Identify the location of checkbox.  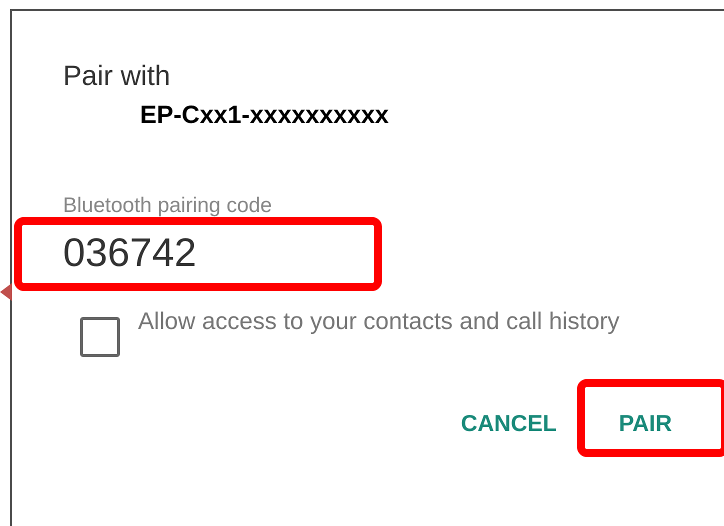
(100, 337).